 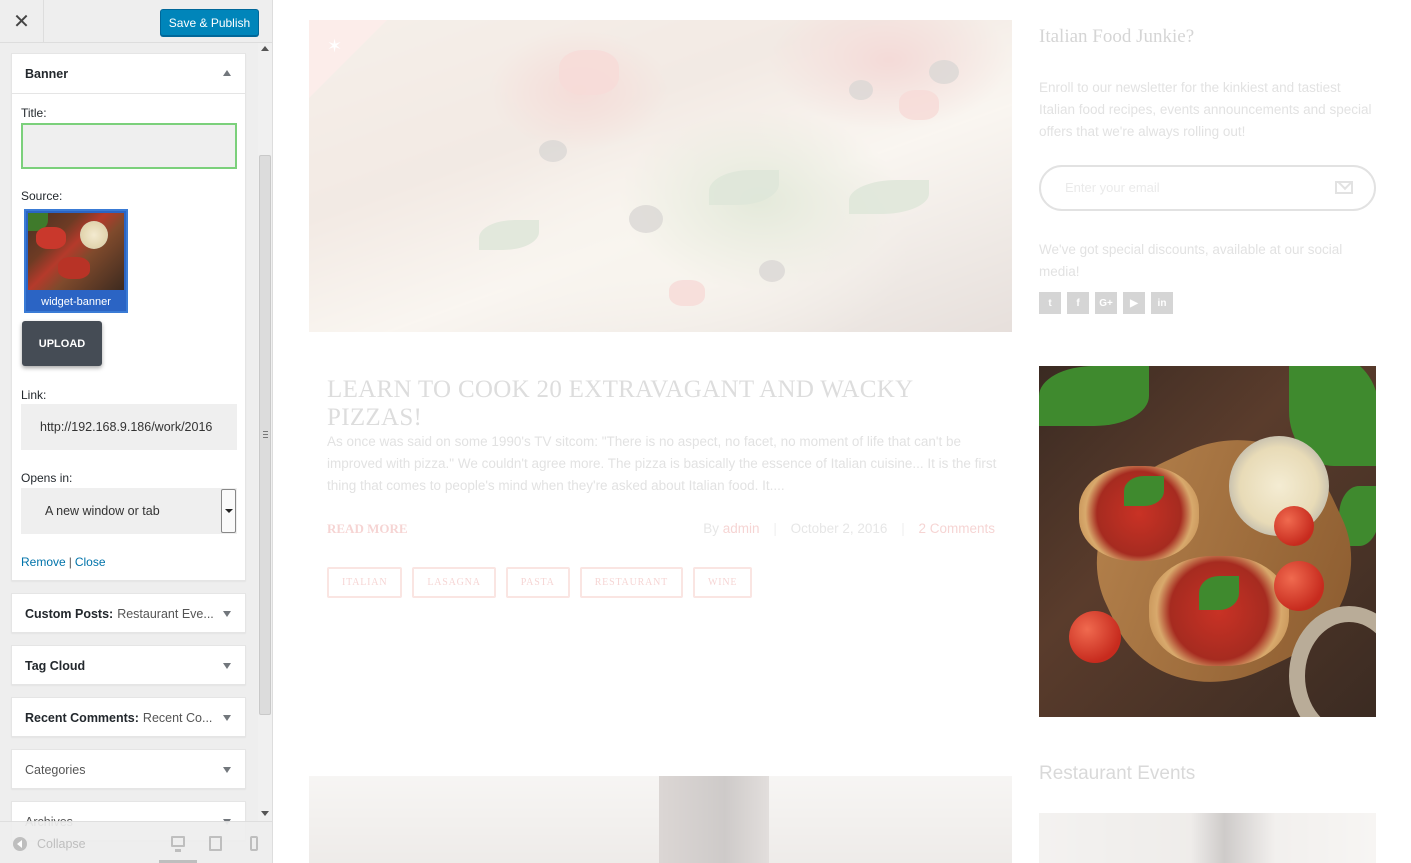 I want to click on banner-widget-header: Banner, so click(x=128, y=74).